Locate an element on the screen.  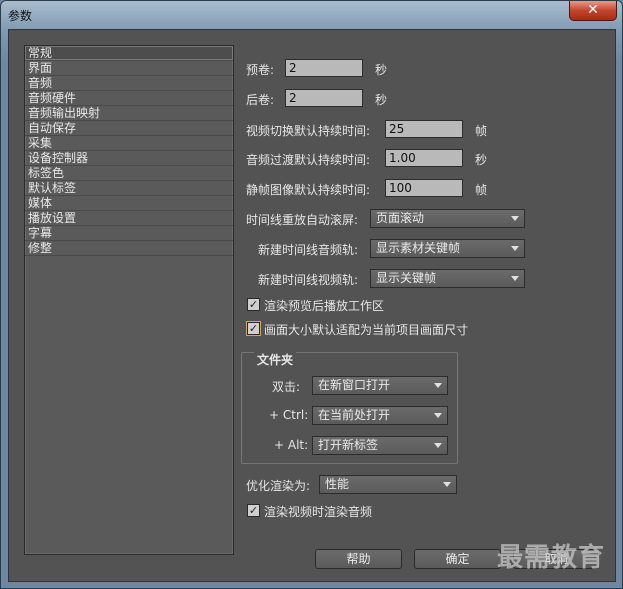
list-item: 标签色 is located at coordinates (129, 173).